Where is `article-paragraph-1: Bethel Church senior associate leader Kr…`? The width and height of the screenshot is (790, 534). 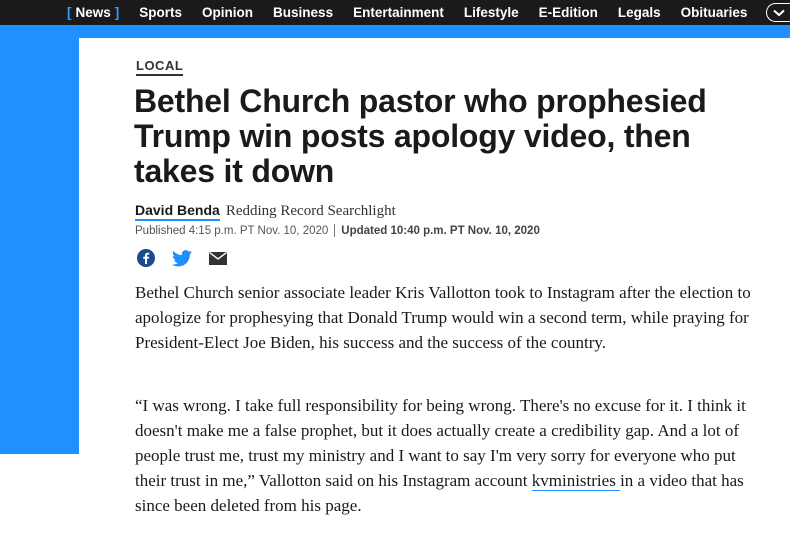 article-paragraph-1: Bethel Church senior associate leader Kr… is located at coordinates (443, 317).